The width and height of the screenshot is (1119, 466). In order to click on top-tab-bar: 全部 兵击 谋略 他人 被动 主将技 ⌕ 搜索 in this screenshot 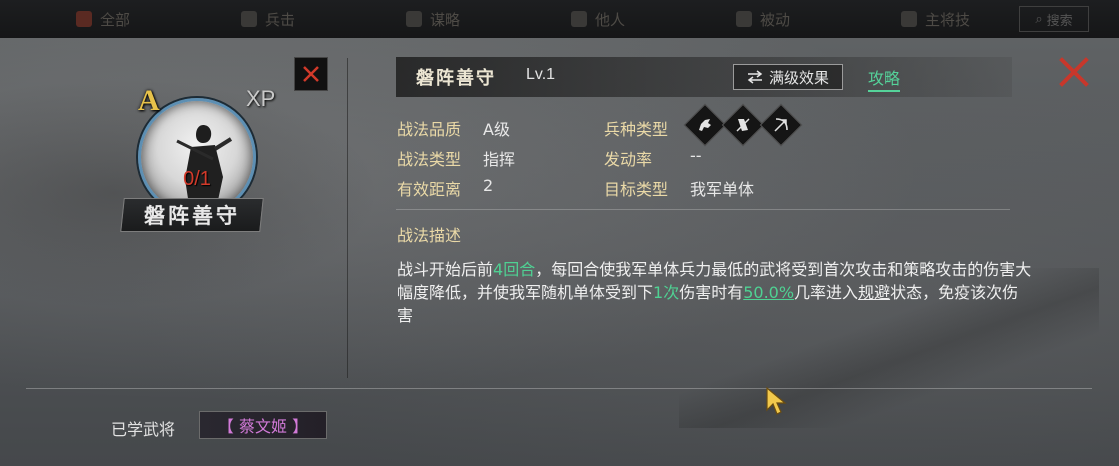, I will do `click(559, 19)`.